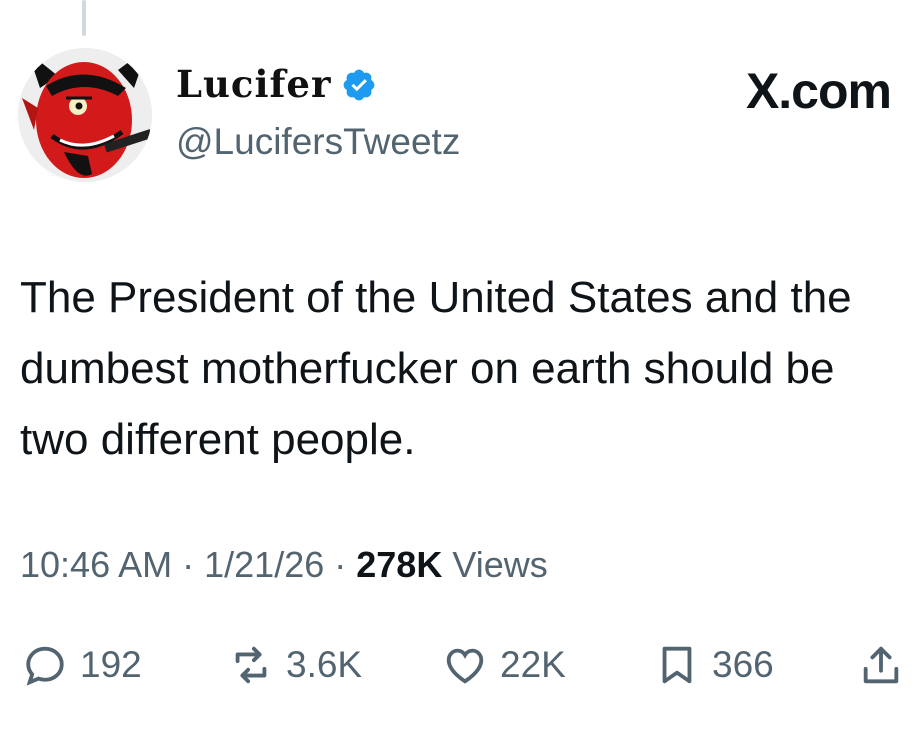 Image resolution: width=919 pixels, height=729 pixels. What do you see at coordinates (533, 664) in the screenshot?
I see `like-count: 22K` at bounding box center [533, 664].